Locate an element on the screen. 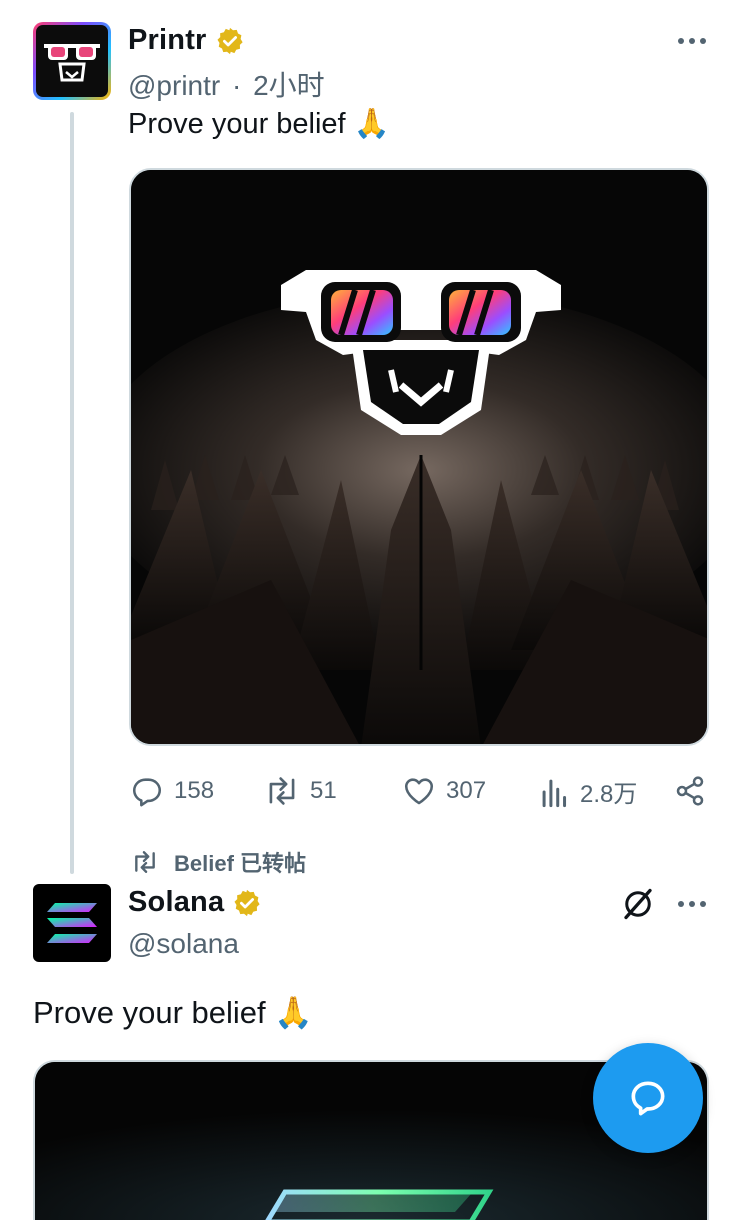 The width and height of the screenshot is (742, 1220). tweet1-handle: @printr is located at coordinates (174, 85).